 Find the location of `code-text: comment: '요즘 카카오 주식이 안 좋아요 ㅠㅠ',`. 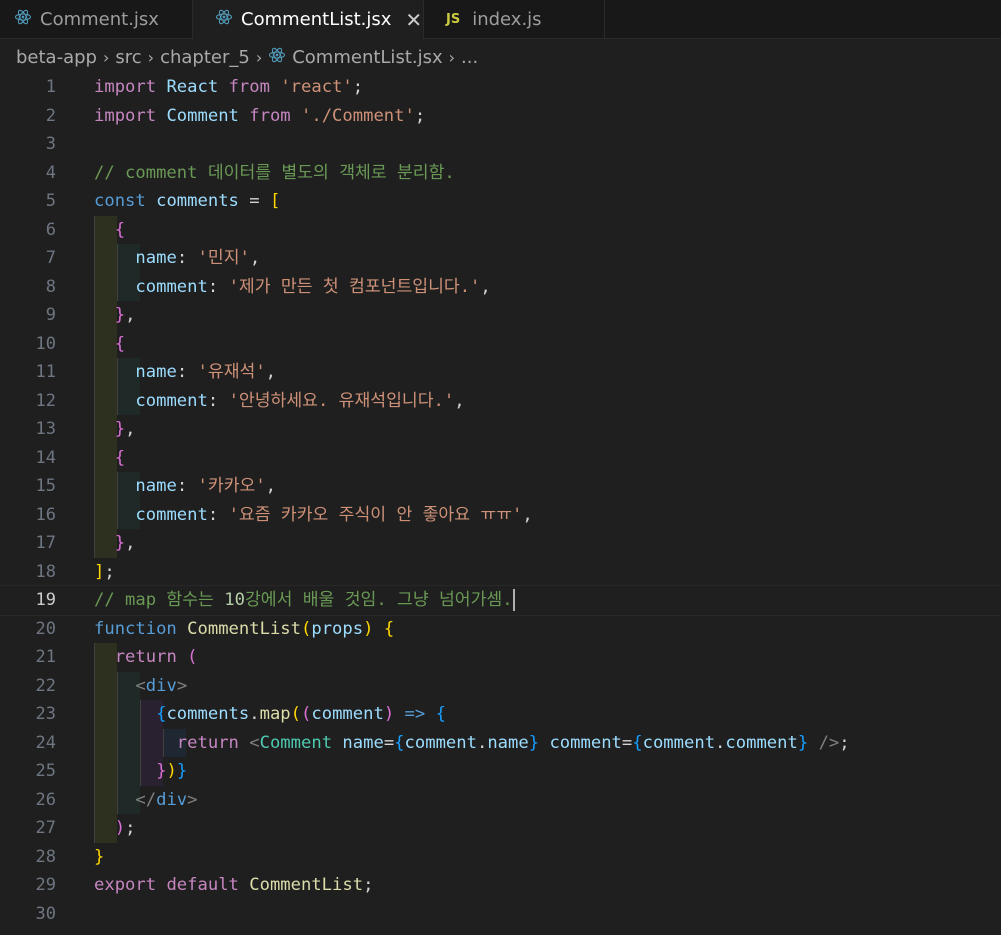

code-text: comment: '요즘 카카오 주식이 안 좋아요 ㅠㅠ', is located at coordinates (334, 514).